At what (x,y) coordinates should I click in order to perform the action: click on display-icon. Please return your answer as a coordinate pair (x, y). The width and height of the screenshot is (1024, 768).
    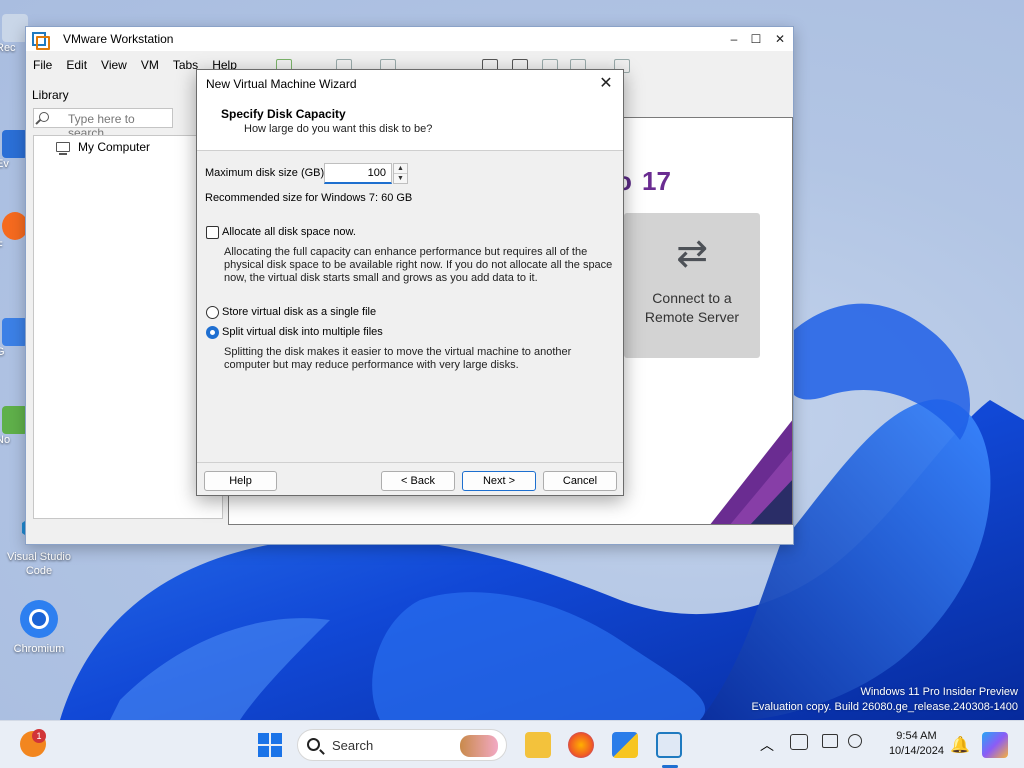
    Looking at the image, I should click on (830, 741).